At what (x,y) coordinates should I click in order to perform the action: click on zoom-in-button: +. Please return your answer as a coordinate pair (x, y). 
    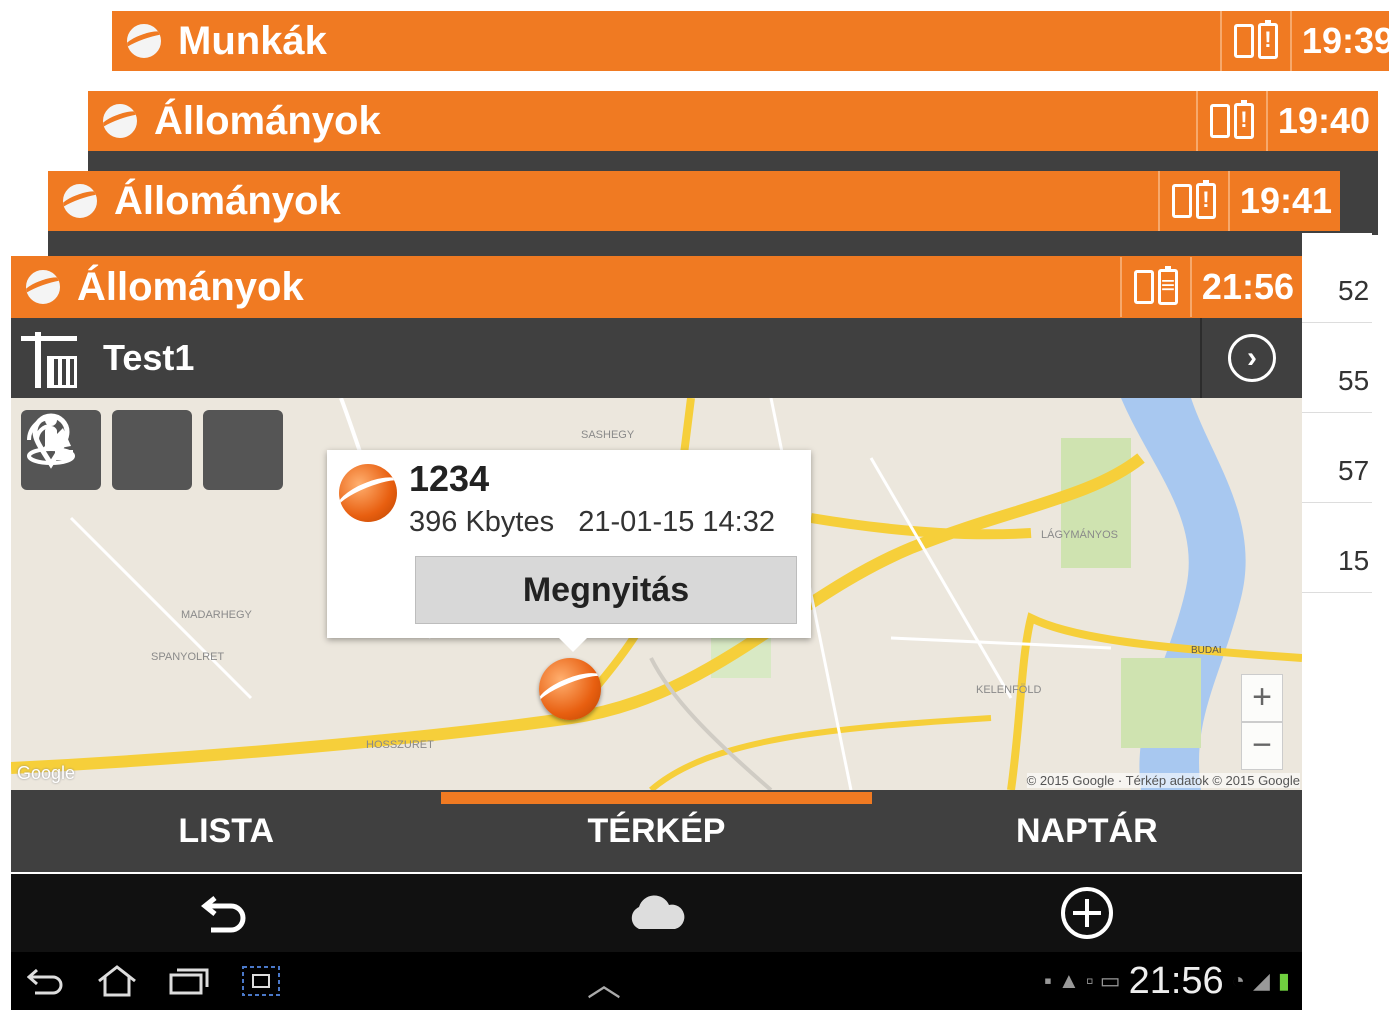
    Looking at the image, I should click on (1262, 698).